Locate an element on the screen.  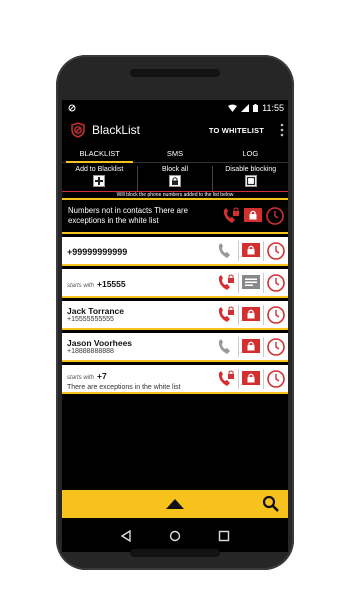
app-bar: BlackList TO WHITELIST is located at coordinates (175, 130).